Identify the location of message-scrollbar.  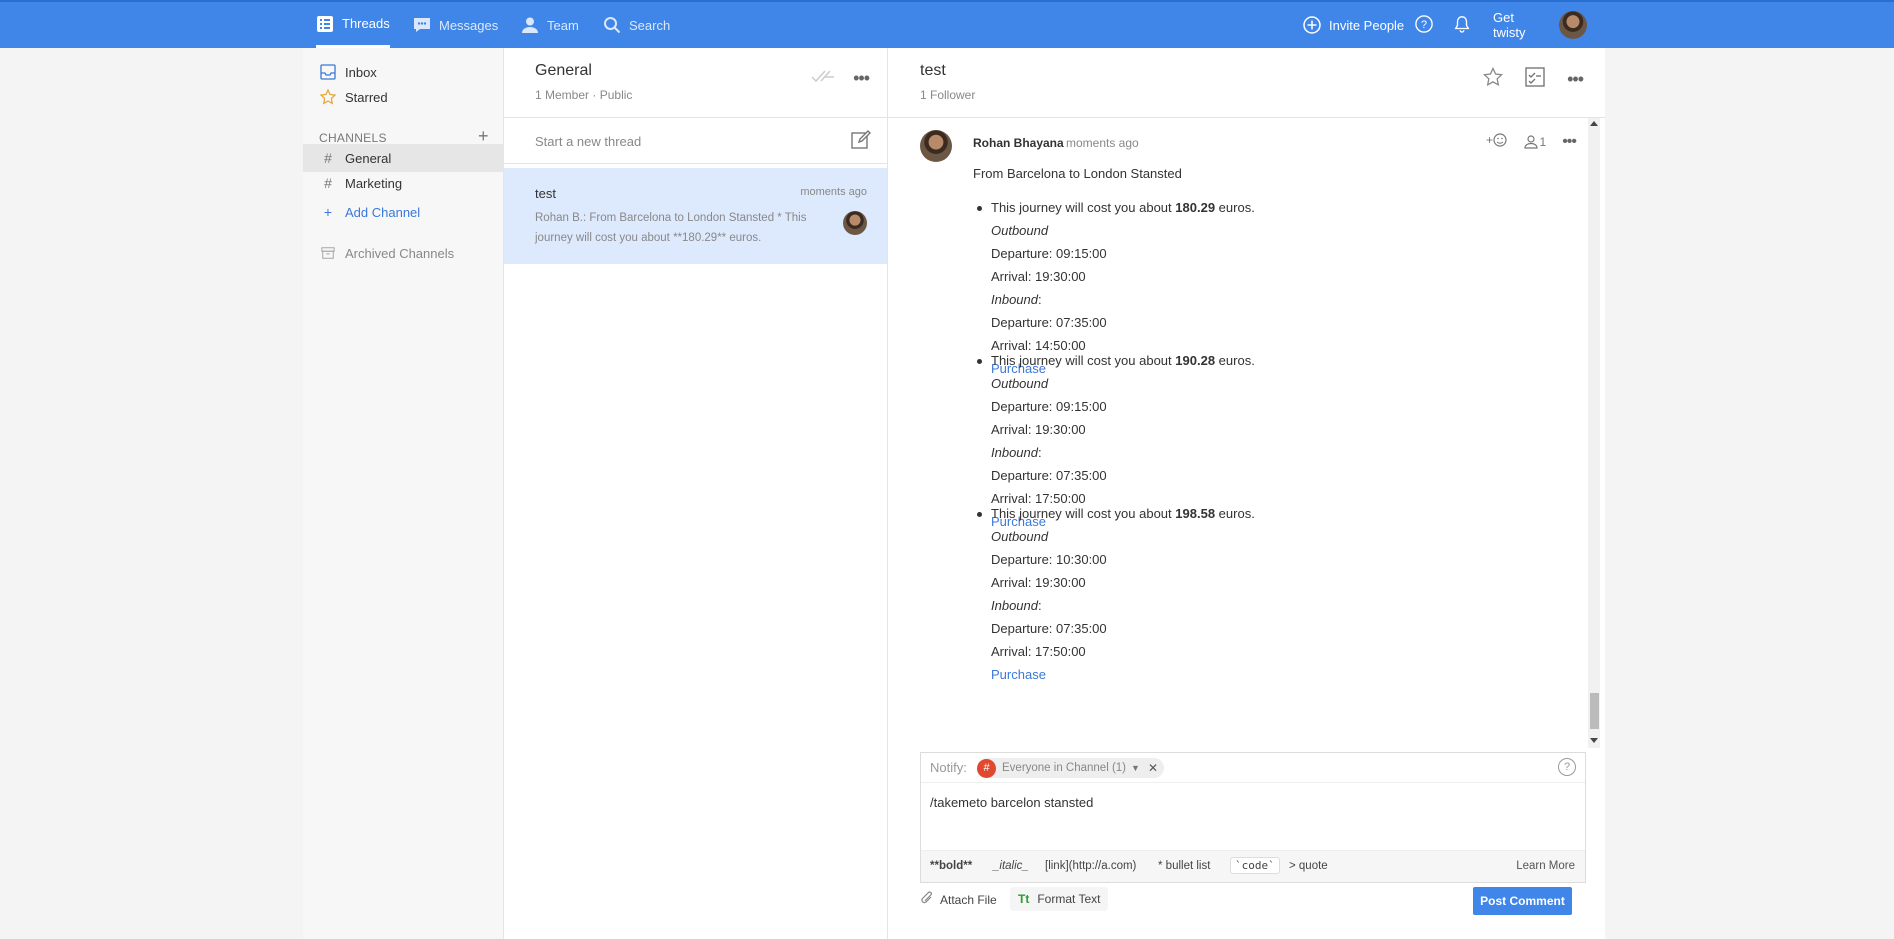
(1594, 433).